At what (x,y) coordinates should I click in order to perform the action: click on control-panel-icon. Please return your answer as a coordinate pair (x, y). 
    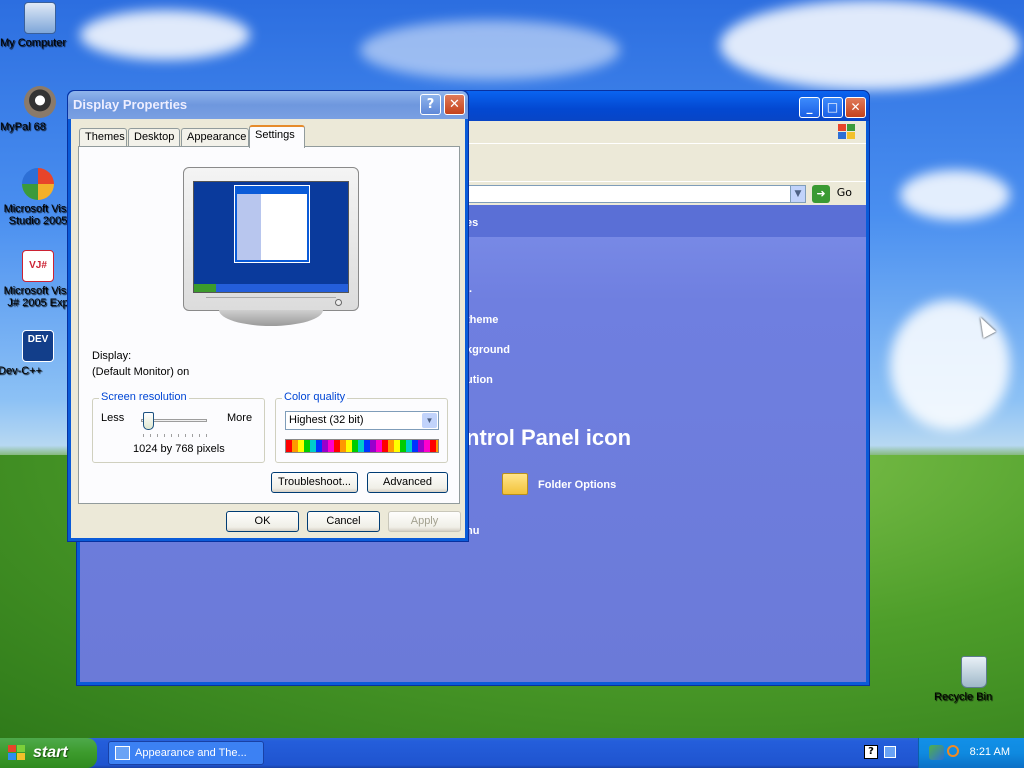
    Looking at the image, I should click on (122, 753).